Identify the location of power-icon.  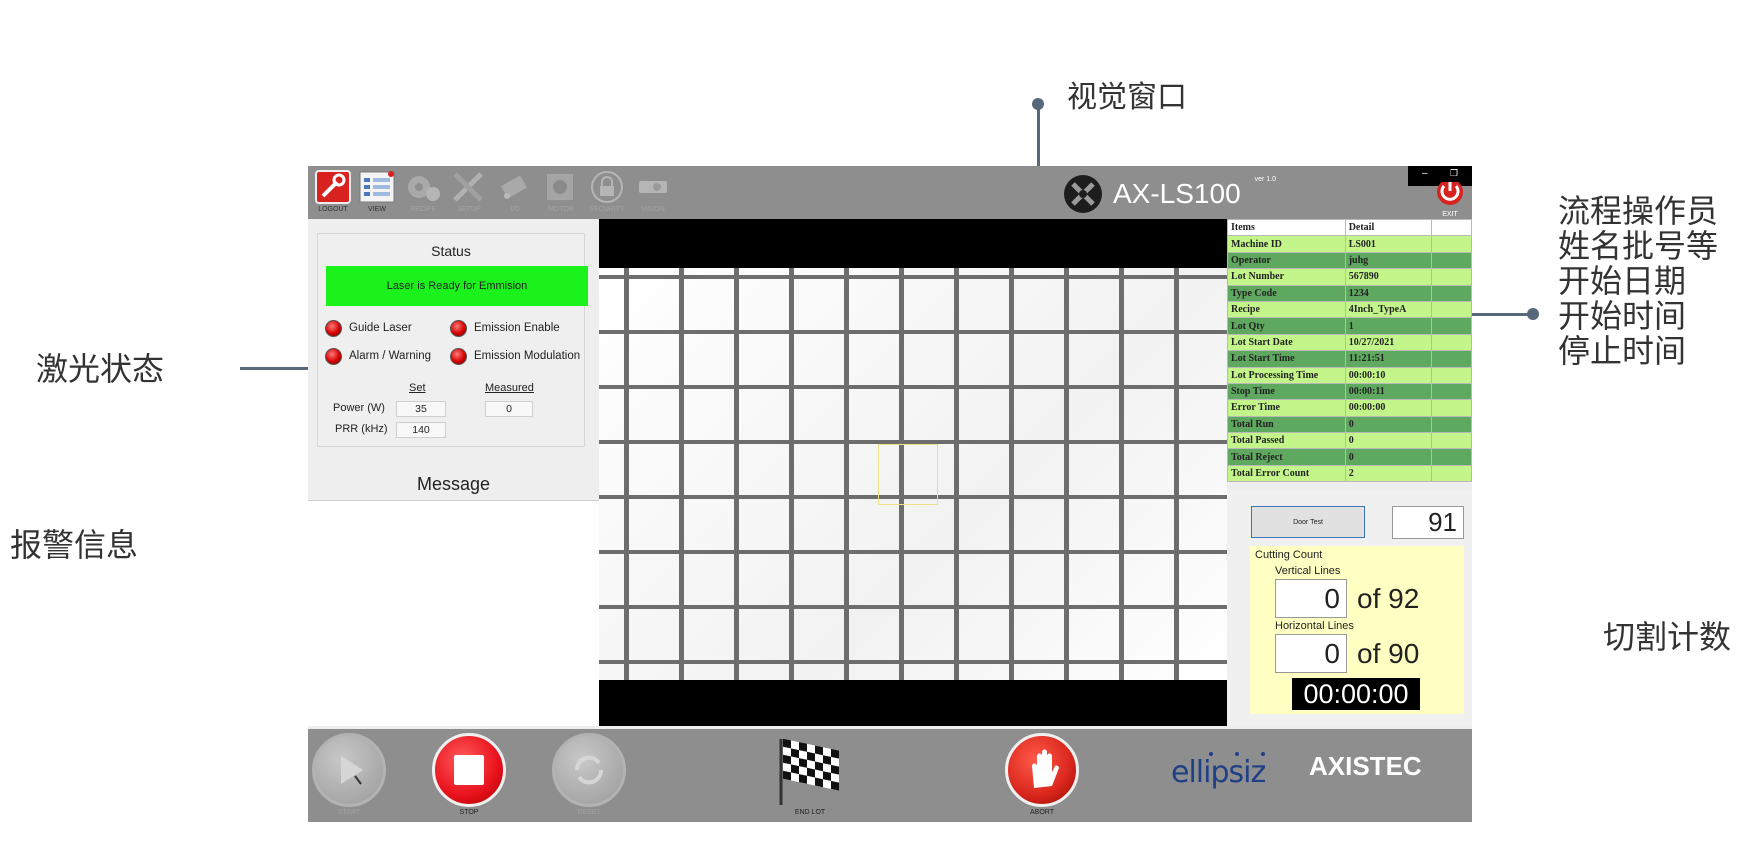
(1450, 192).